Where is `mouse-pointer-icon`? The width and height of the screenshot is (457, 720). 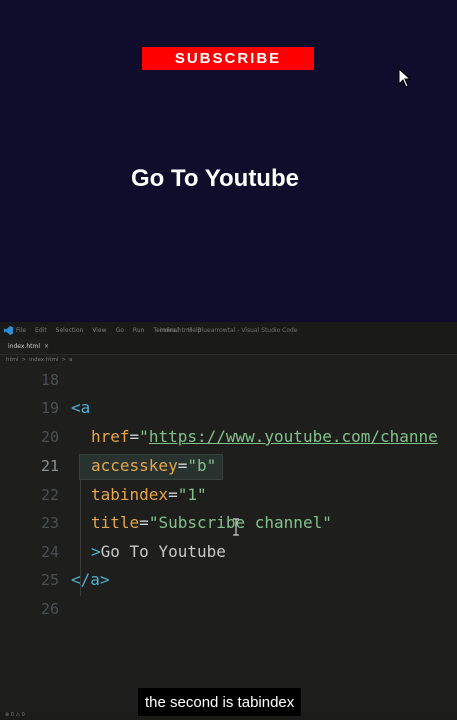
mouse-pointer-icon is located at coordinates (405, 78).